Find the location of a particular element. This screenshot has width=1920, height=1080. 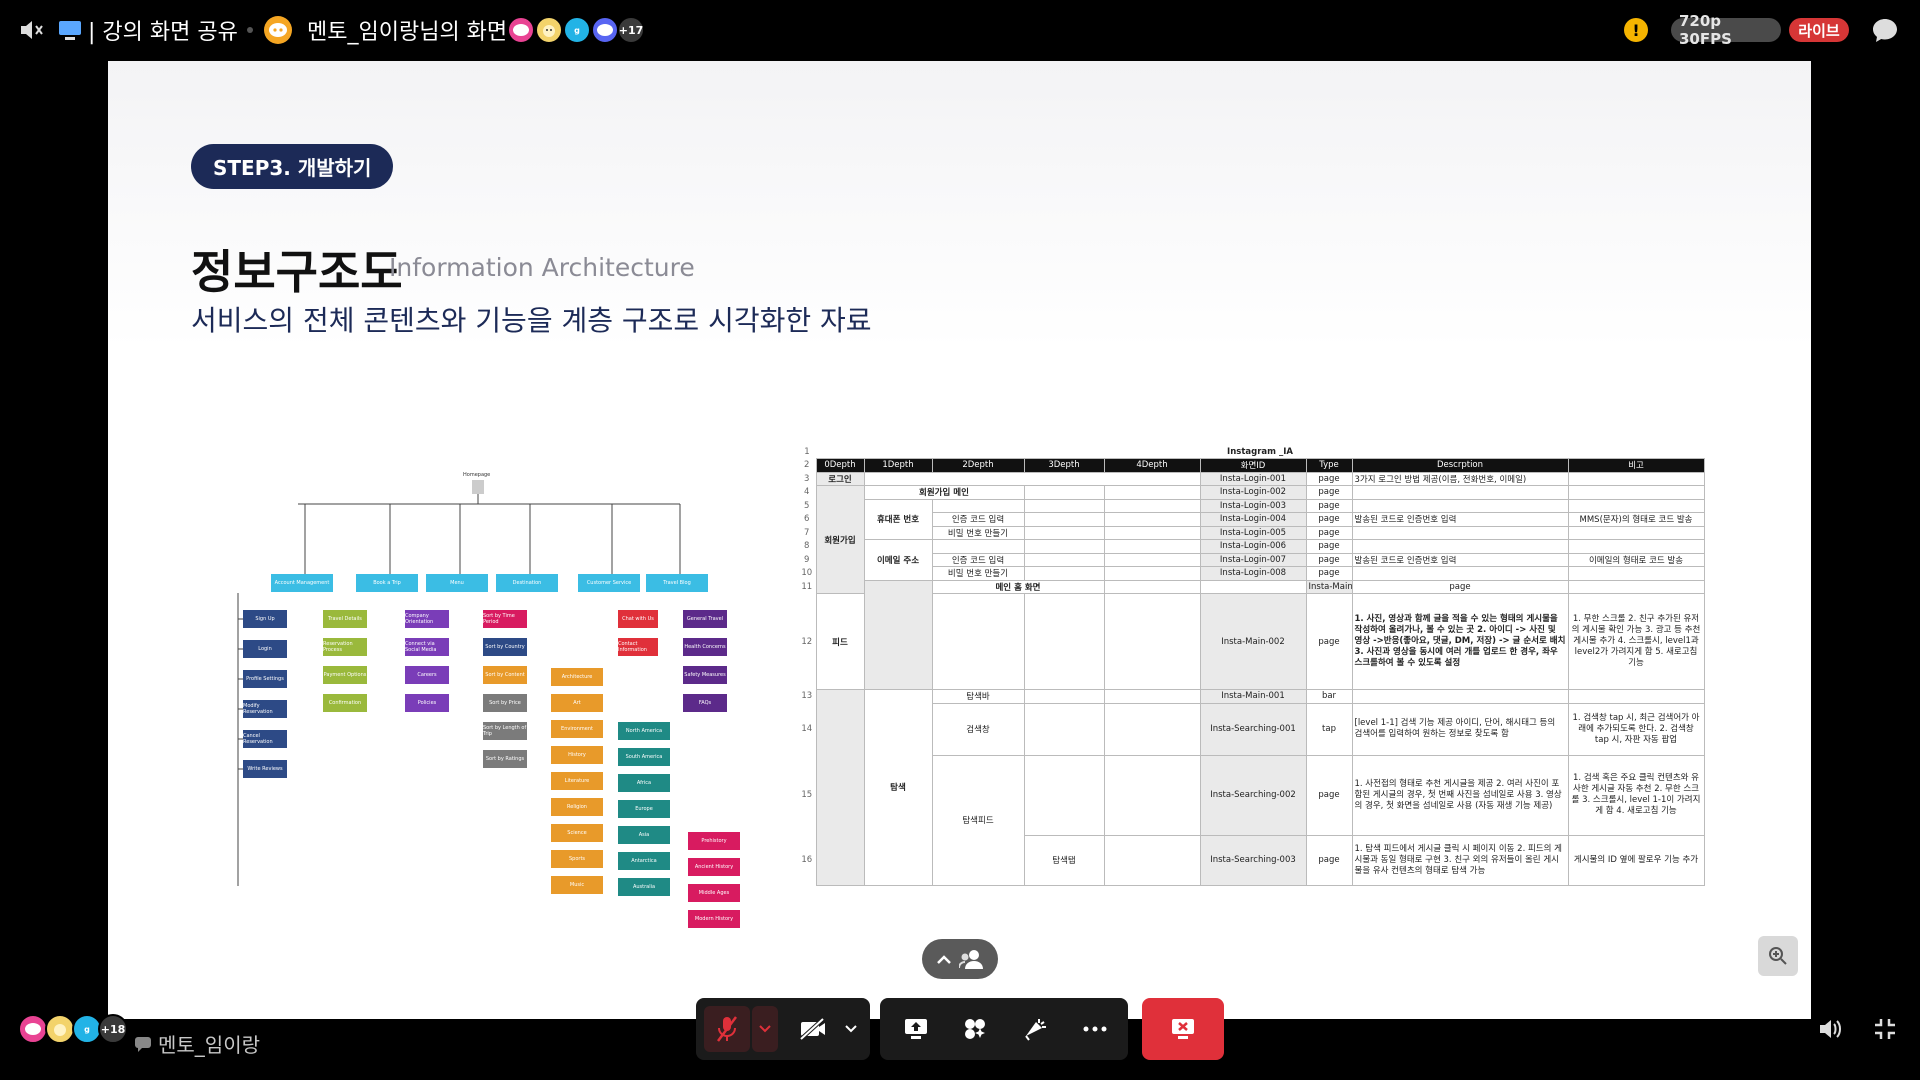

tree-node: Profile Settings is located at coordinates (265, 679).